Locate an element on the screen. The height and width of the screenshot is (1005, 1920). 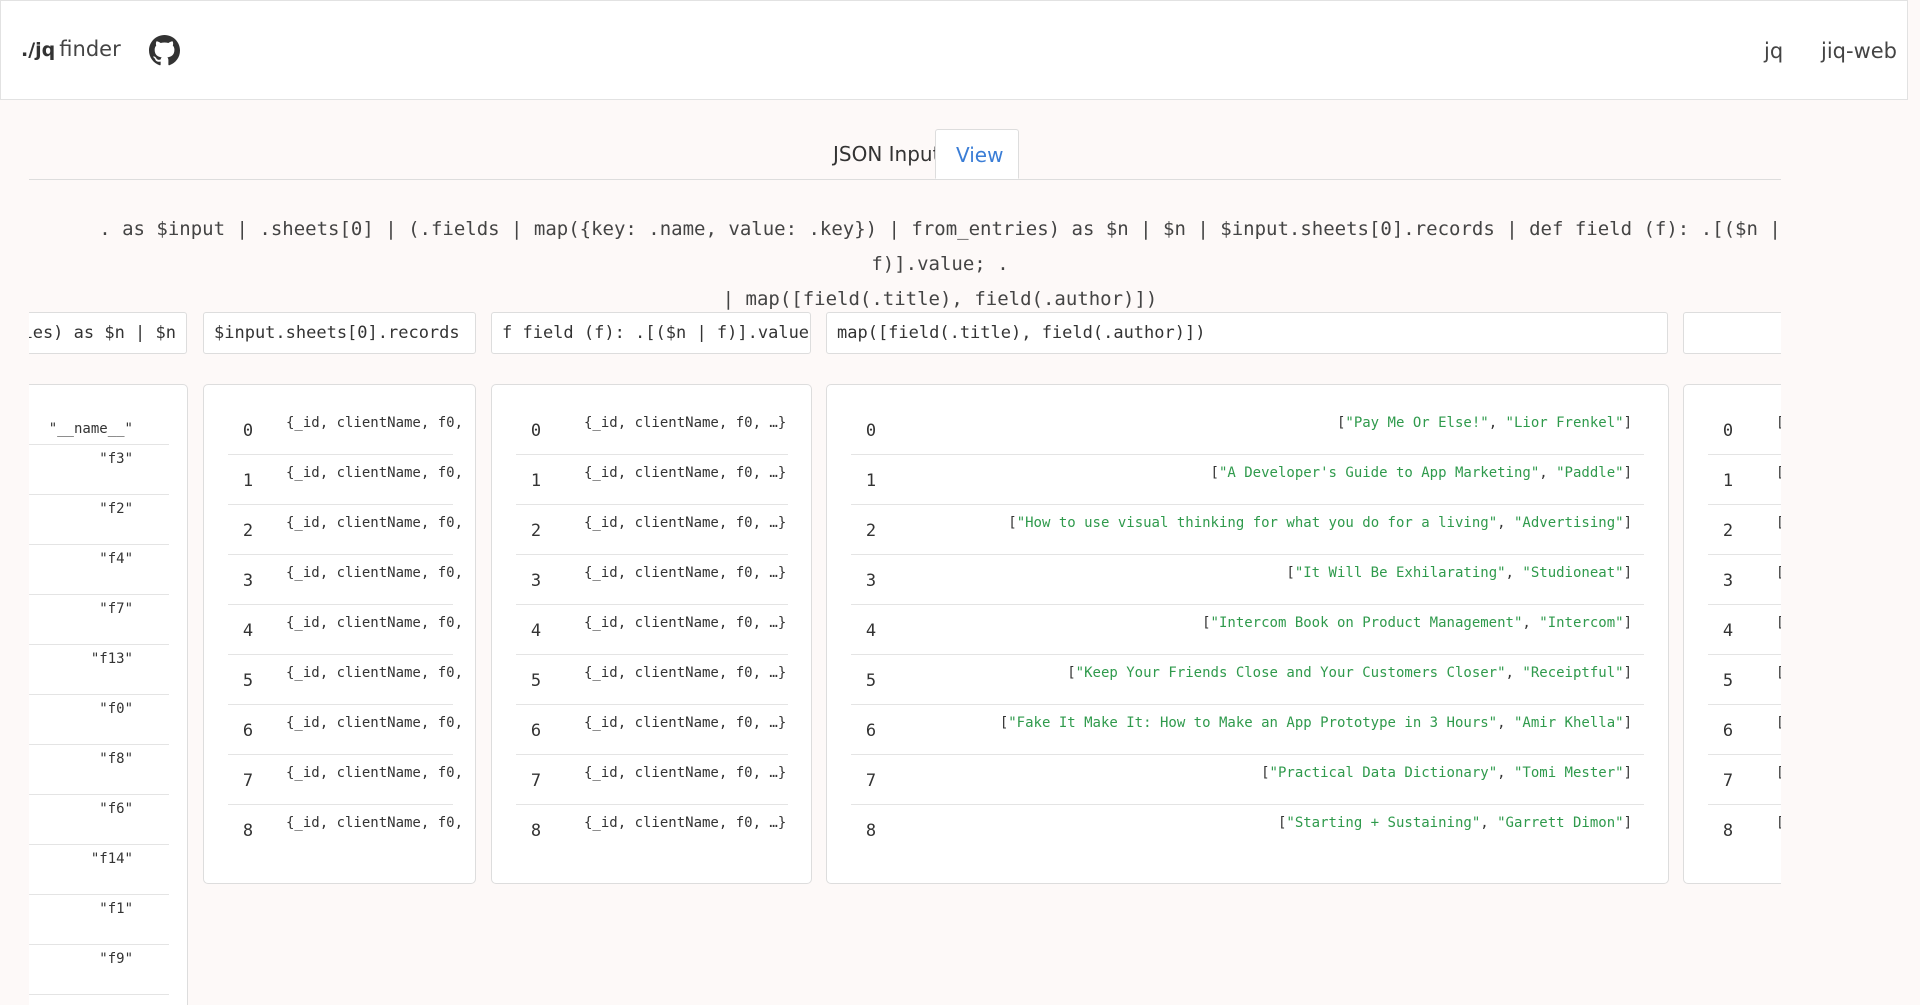
result-row: 4[ is located at coordinates (1744, 630).